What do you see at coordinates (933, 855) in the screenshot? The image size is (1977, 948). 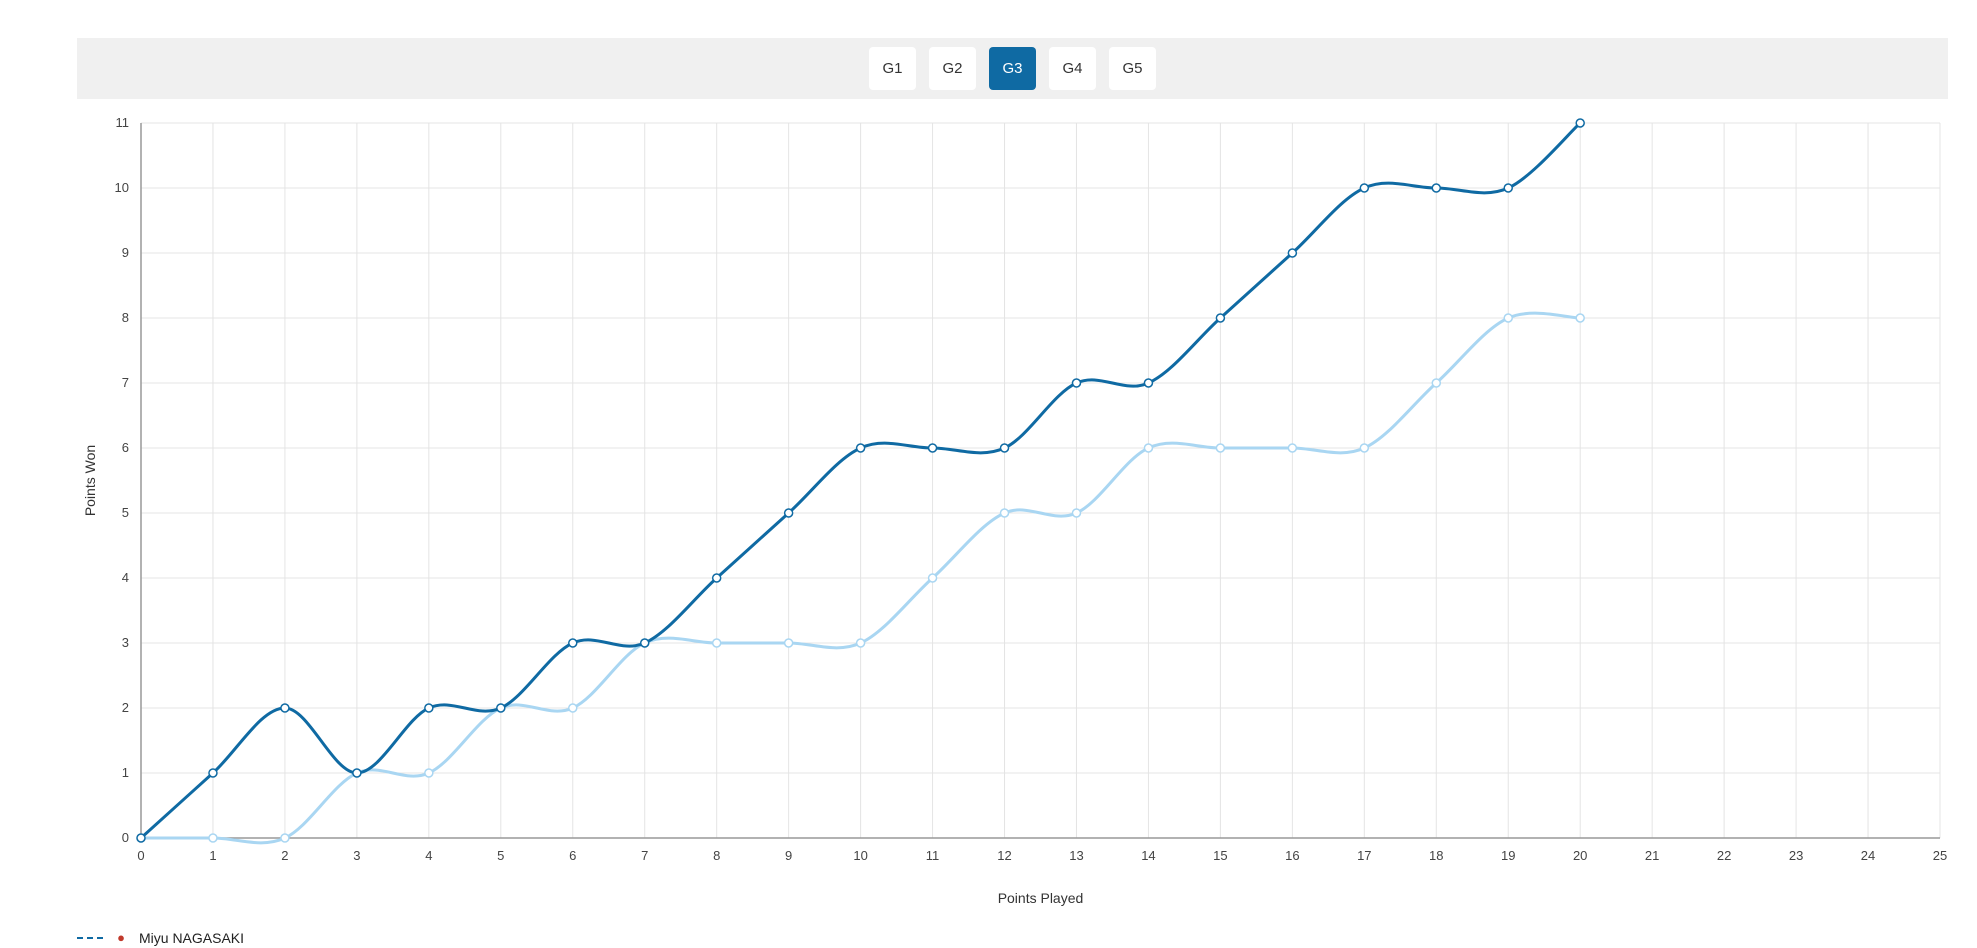 I see `x-tick-label: 11` at bounding box center [933, 855].